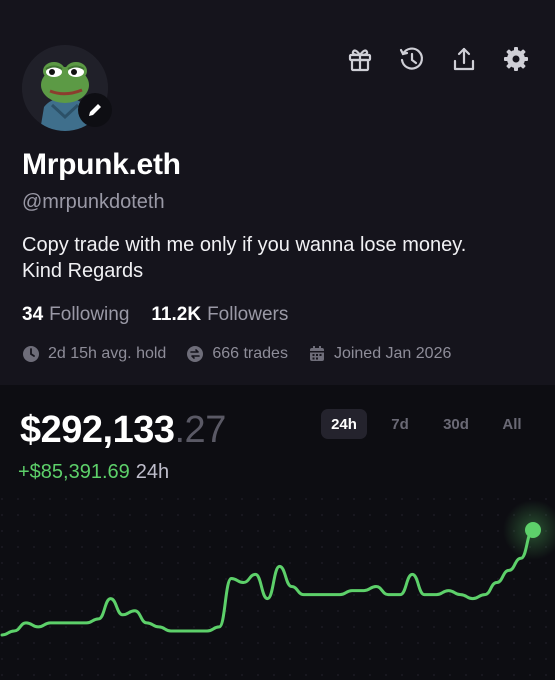 The width and height of the screenshot is (555, 680). I want to click on followers-link: 11.2K Followers, so click(219, 315).